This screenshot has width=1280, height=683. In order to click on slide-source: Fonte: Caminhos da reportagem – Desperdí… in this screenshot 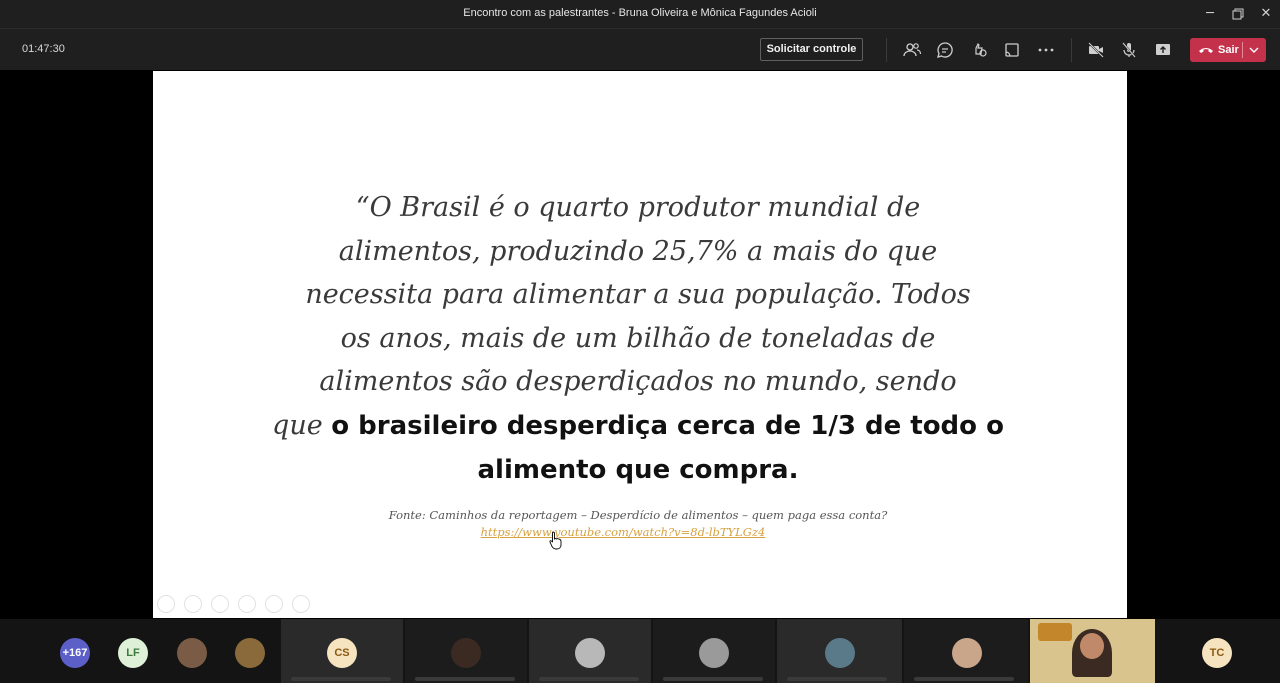, I will do `click(638, 515)`.